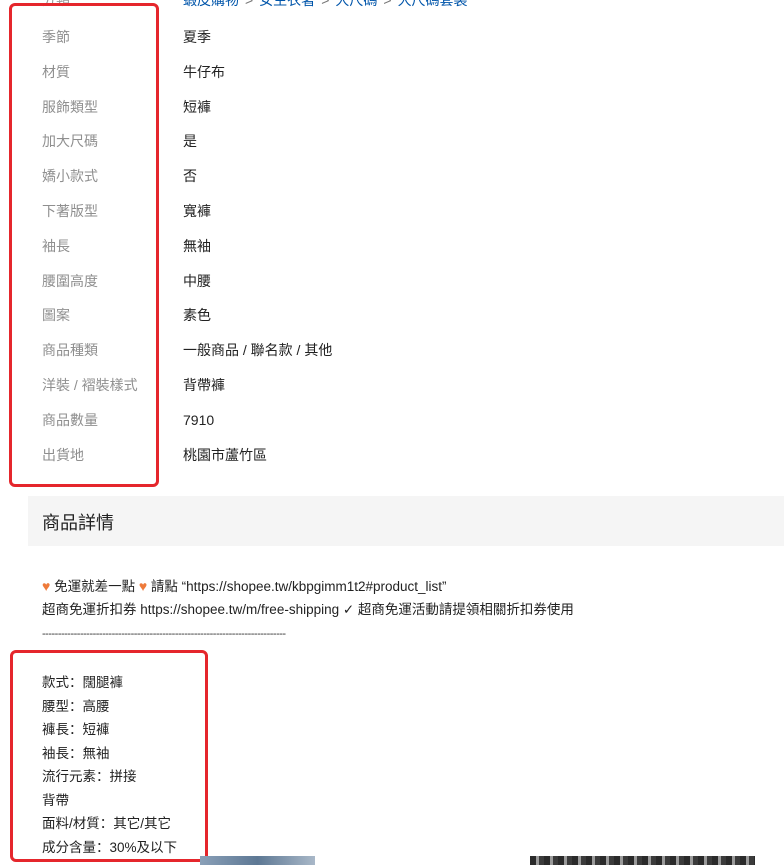 The height and width of the screenshot is (865, 784). Describe the element at coordinates (356, 4) in the screenshot. I see `breadcrumb-item-plus-size: 大尺碼` at that location.